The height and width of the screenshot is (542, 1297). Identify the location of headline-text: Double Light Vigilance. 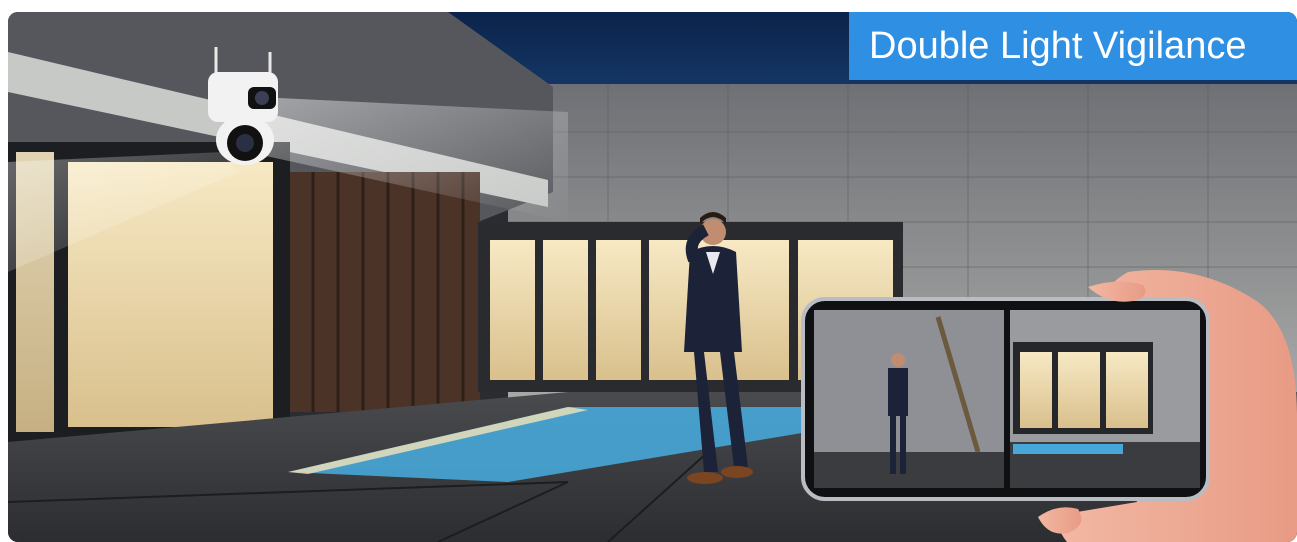
(1058, 45).